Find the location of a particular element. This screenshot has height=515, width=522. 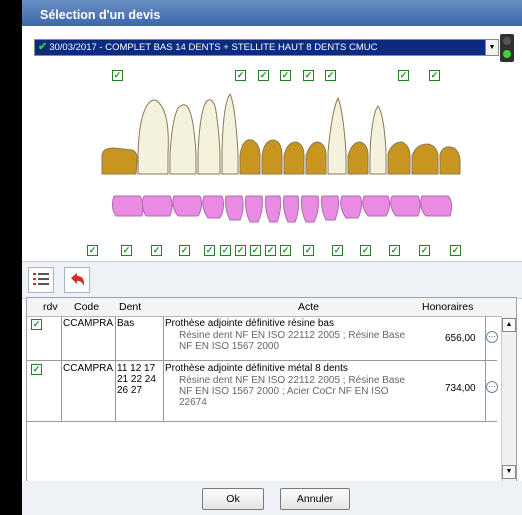

window-title: Sélection d'un devis is located at coordinates (100, 15).